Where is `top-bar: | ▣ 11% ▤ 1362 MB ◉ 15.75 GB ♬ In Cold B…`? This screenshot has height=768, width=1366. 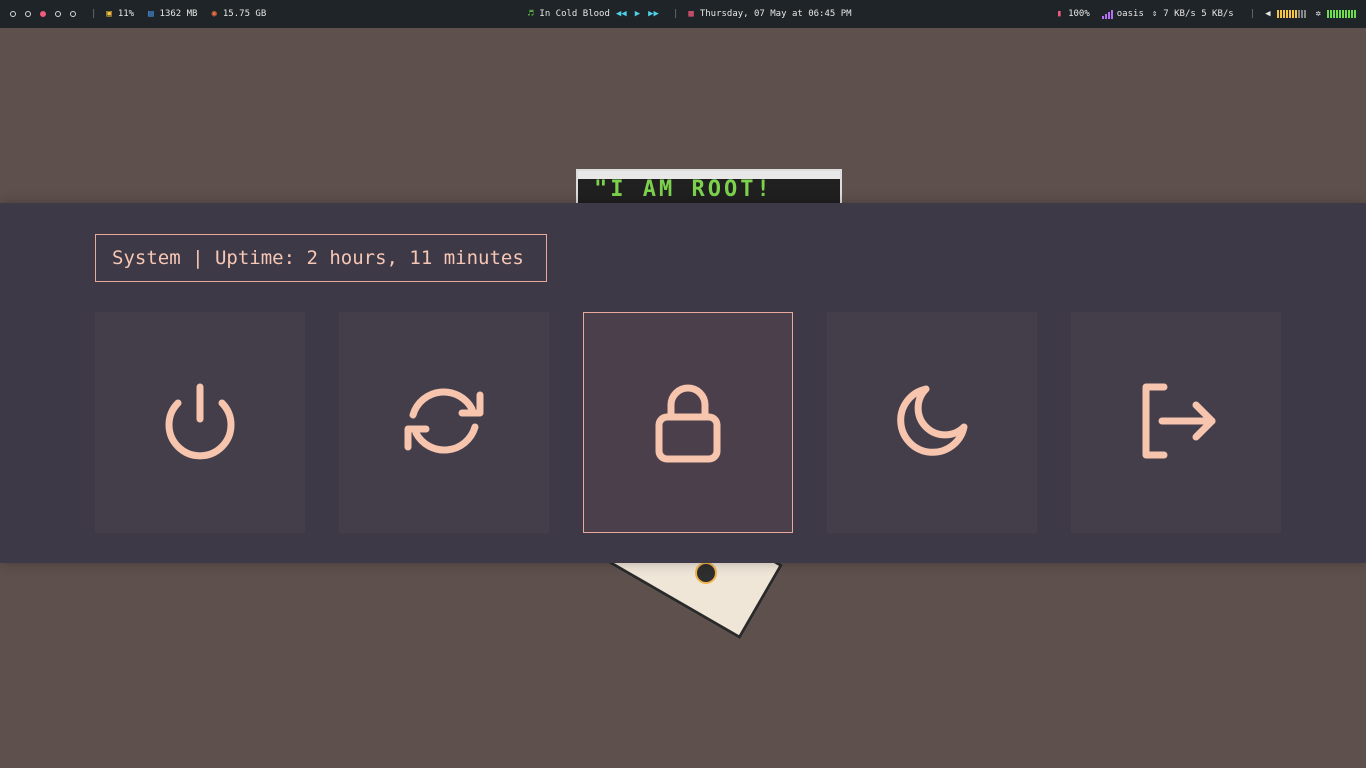
top-bar: | ▣ 11% ▤ 1362 MB ◉ 15.75 GB ♬ In Cold B… is located at coordinates (683, 14).